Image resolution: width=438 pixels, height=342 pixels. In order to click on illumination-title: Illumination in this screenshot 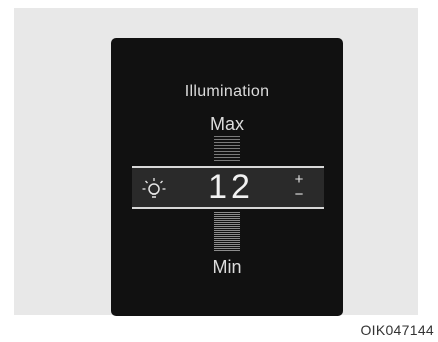, I will do `click(227, 91)`.